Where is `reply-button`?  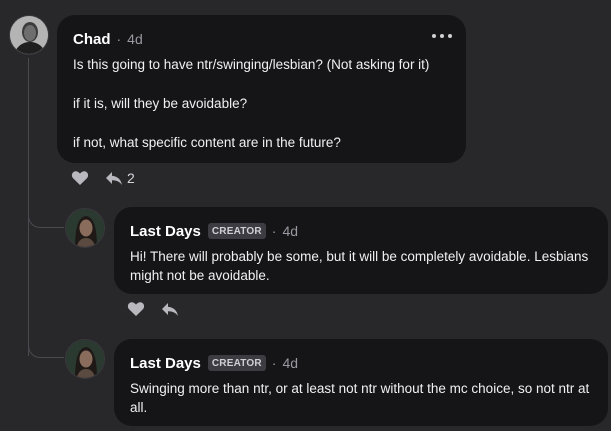
reply-button is located at coordinates (170, 309).